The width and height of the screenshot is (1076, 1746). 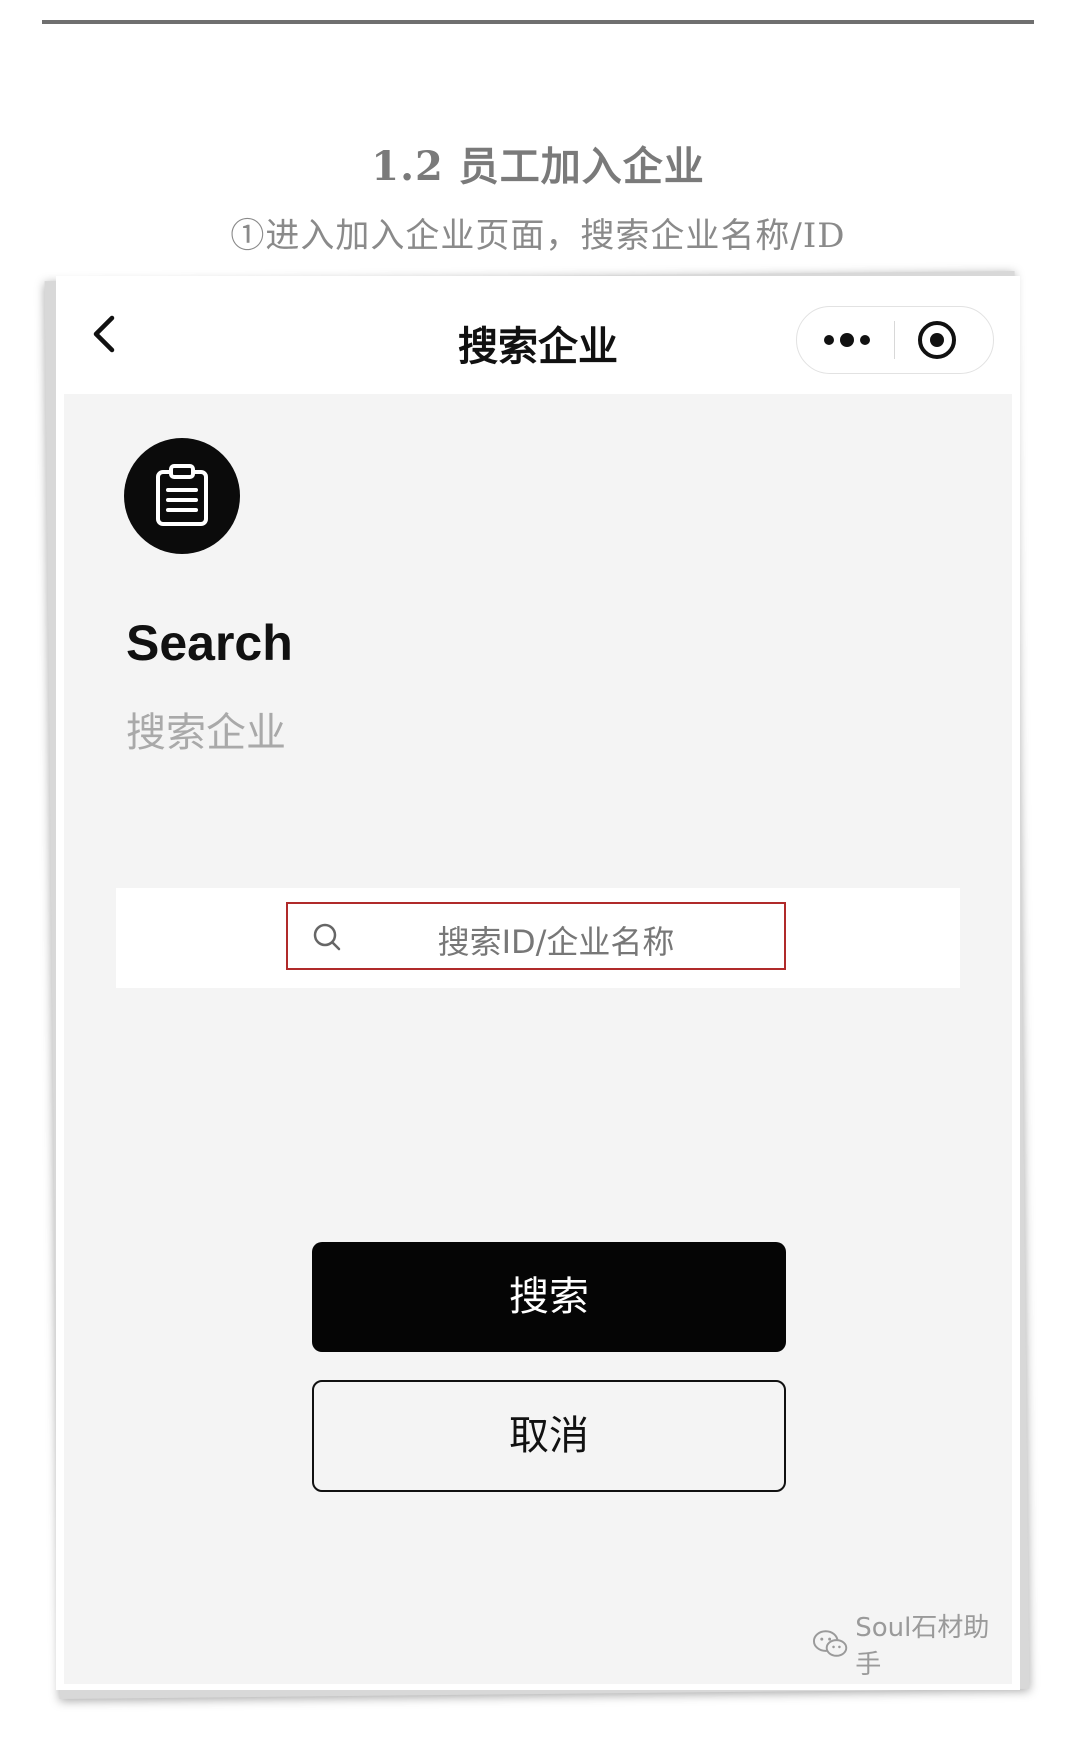 I want to click on search-input: 搜索ID/企业名称, so click(x=536, y=936).